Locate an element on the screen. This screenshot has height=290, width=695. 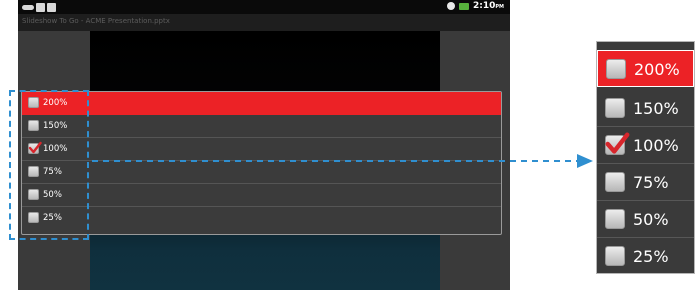
callout-arrow is located at coordinates (342, 161).